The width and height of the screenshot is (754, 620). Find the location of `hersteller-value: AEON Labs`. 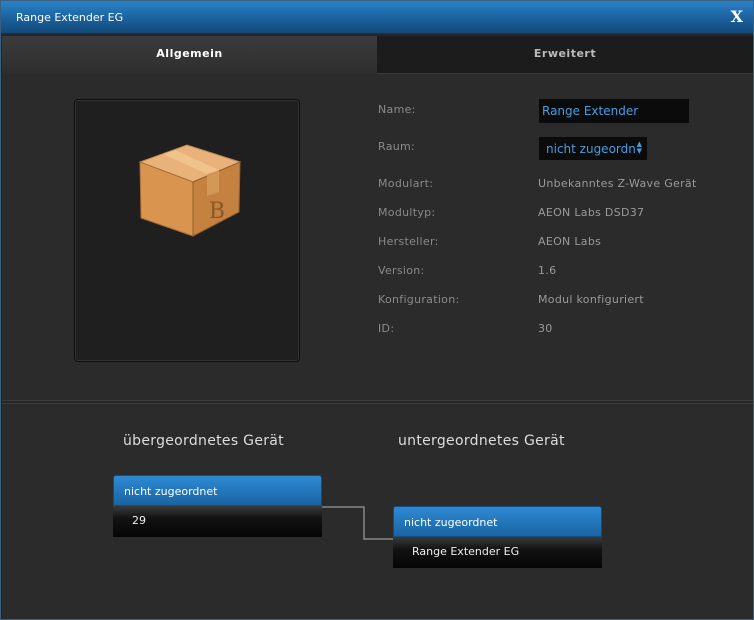

hersteller-value: AEON Labs is located at coordinates (570, 241).